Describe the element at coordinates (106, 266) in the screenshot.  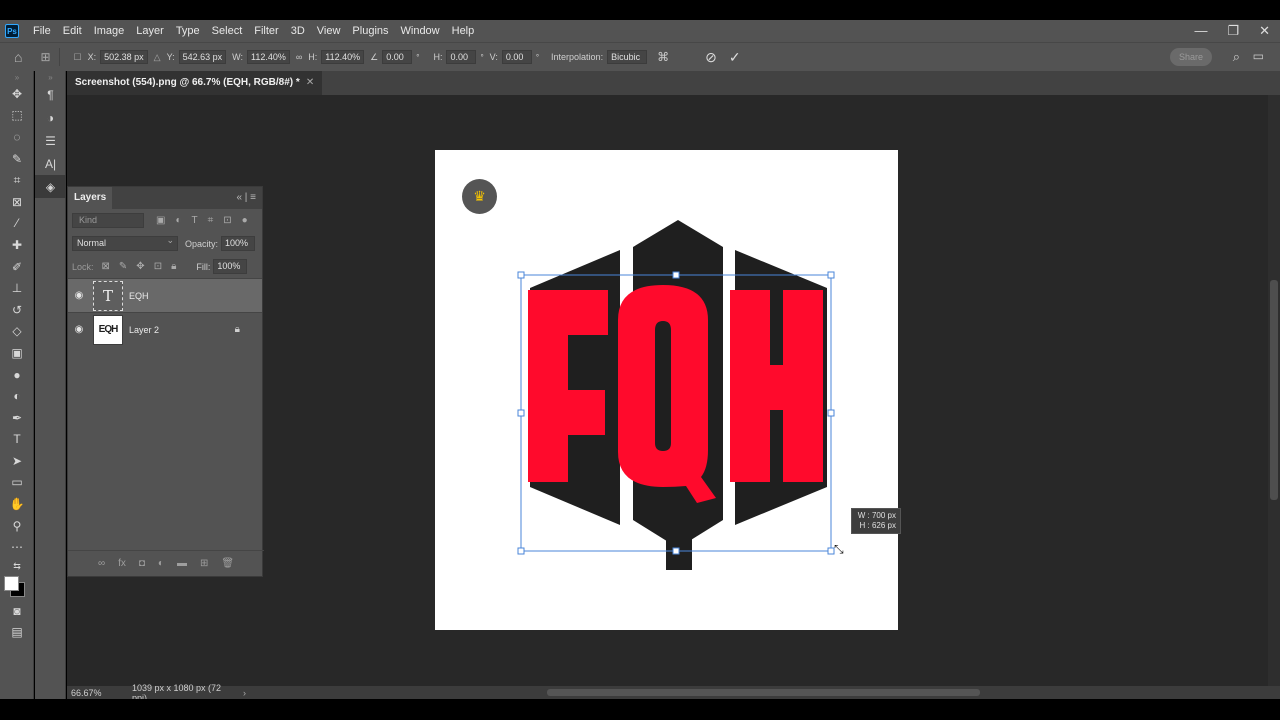
I see `lock-transparency-icon: ⊠` at that location.